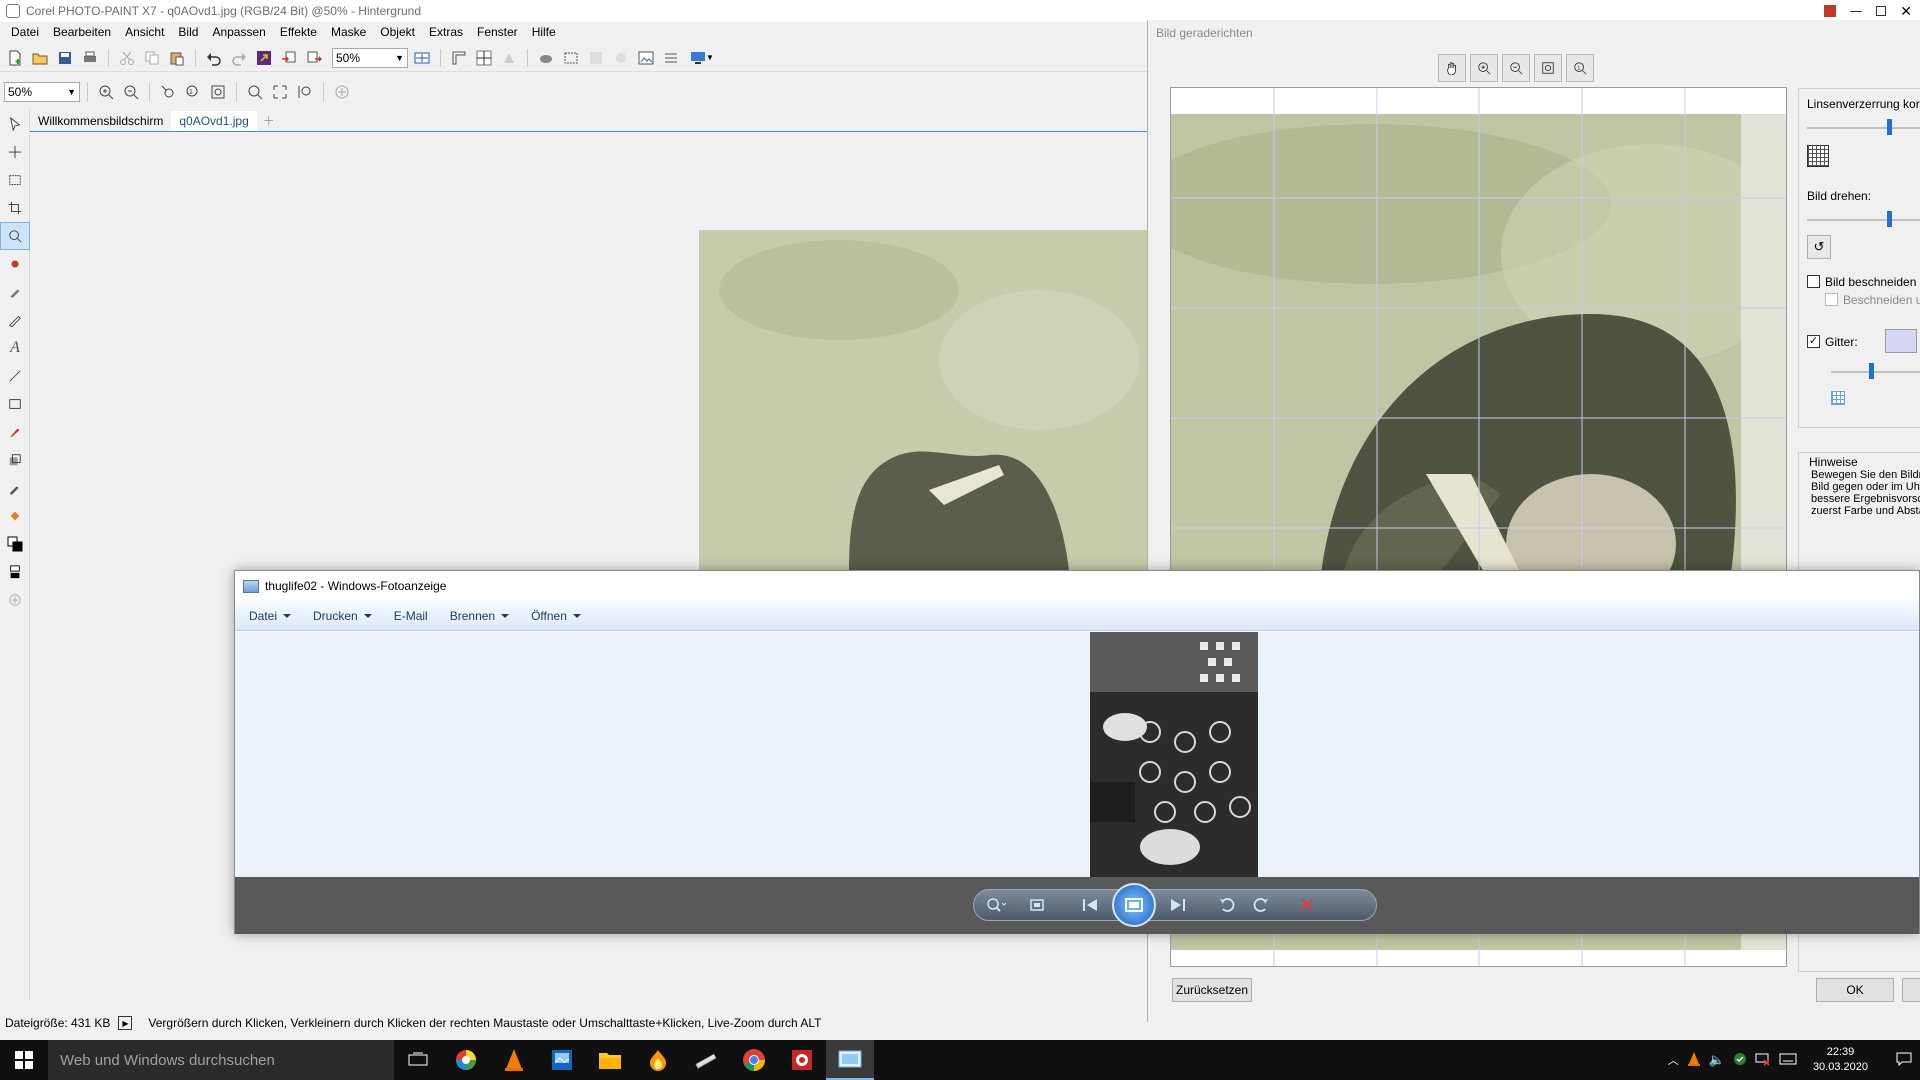 The image size is (1920, 1080). I want to click on picasa-icon, so click(466, 1060).